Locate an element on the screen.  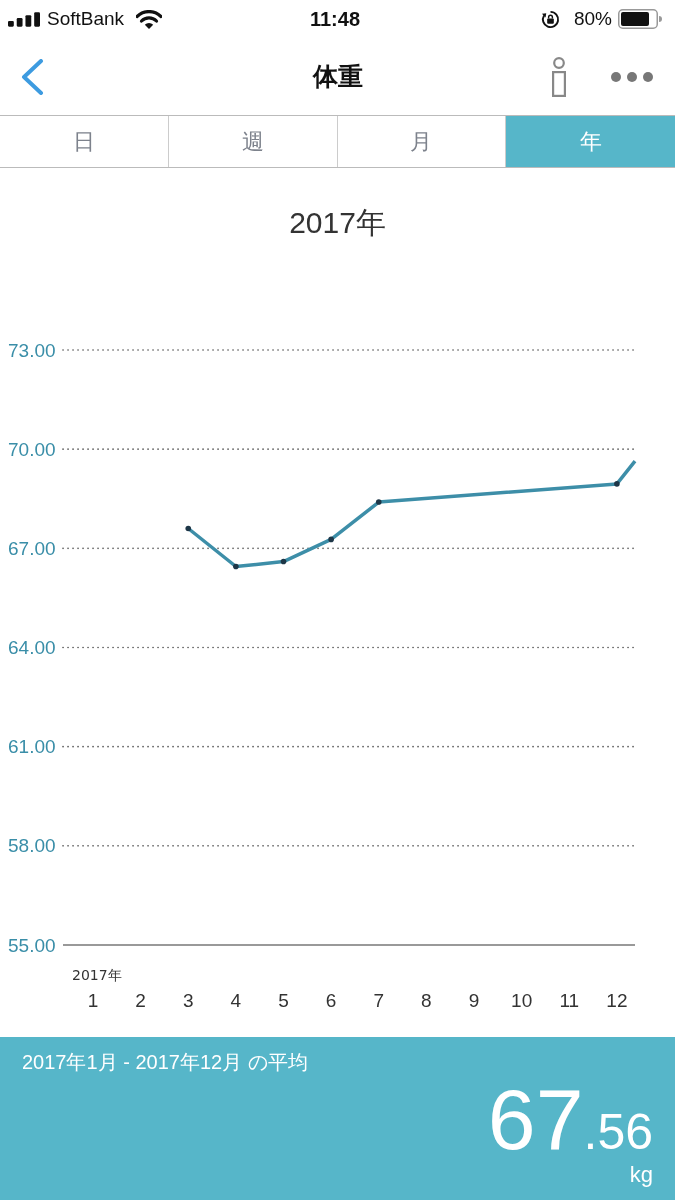
y-axis-label: 55.00 is located at coordinates (32, 945).